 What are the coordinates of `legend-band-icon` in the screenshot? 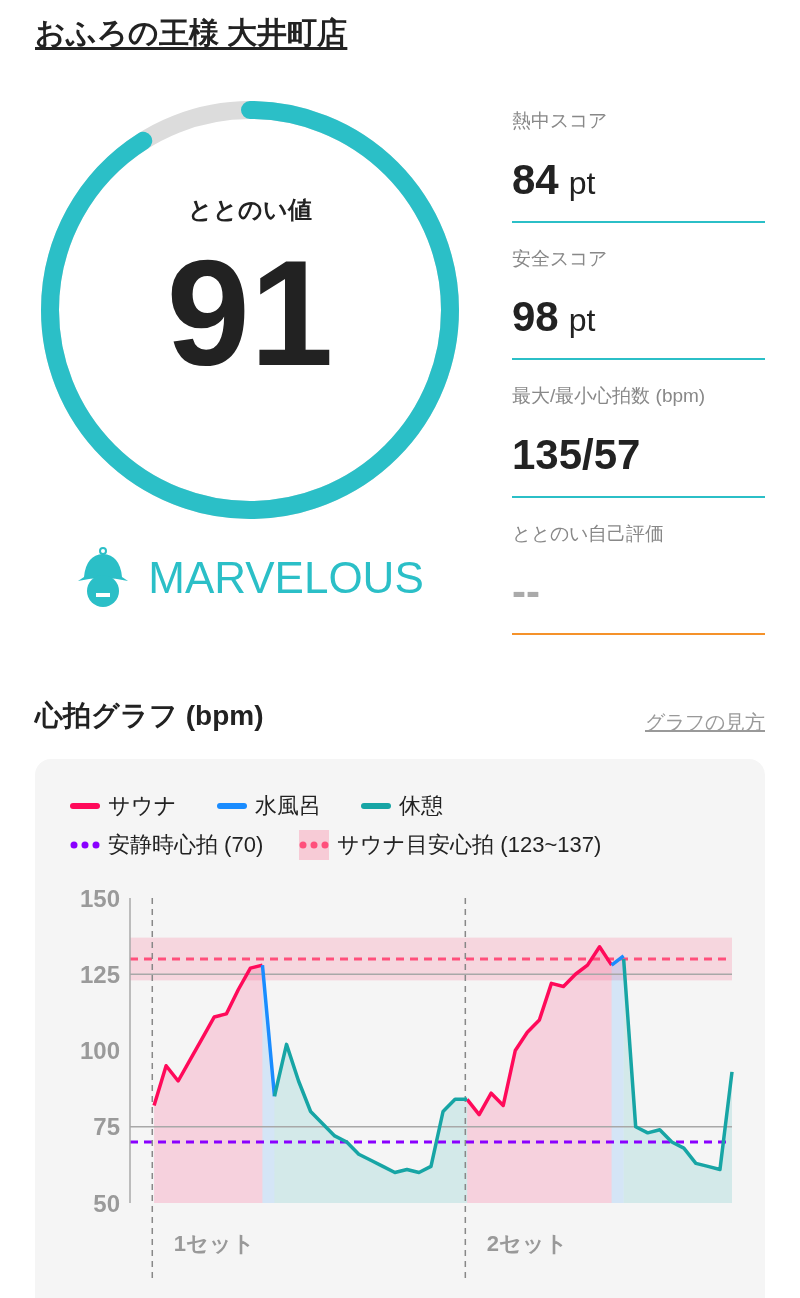 It's located at (314, 844).